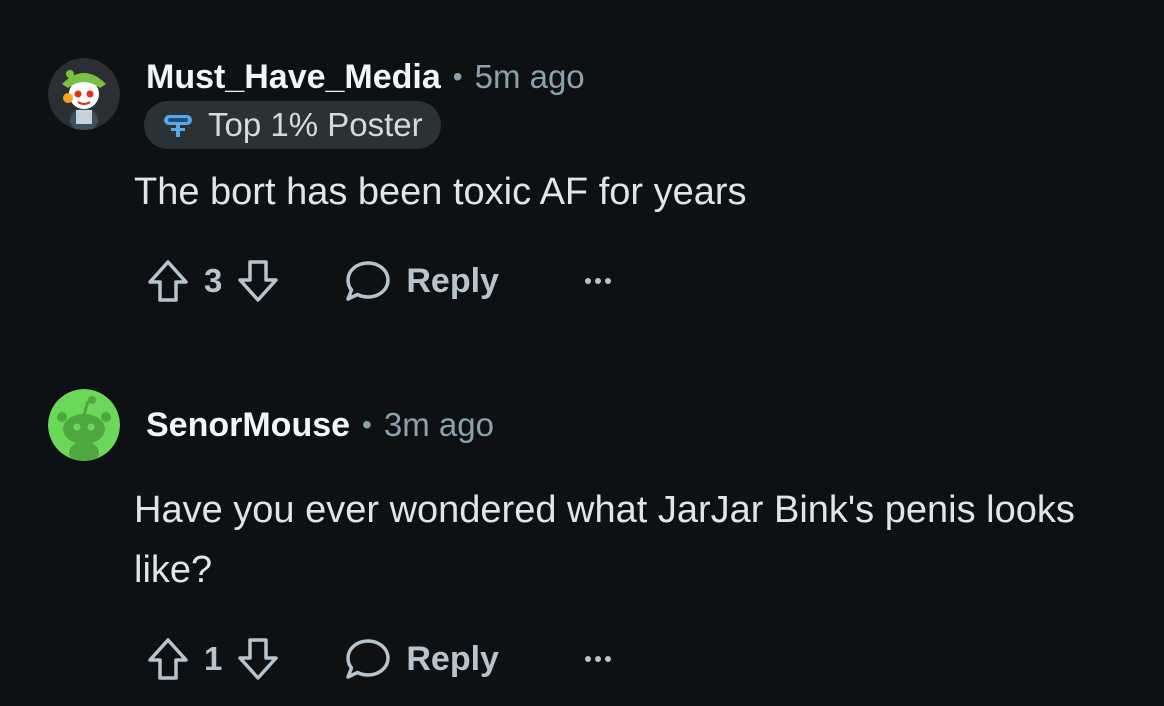 The height and width of the screenshot is (706, 1164). I want to click on top-poster-flair-icon, so click(178, 126).